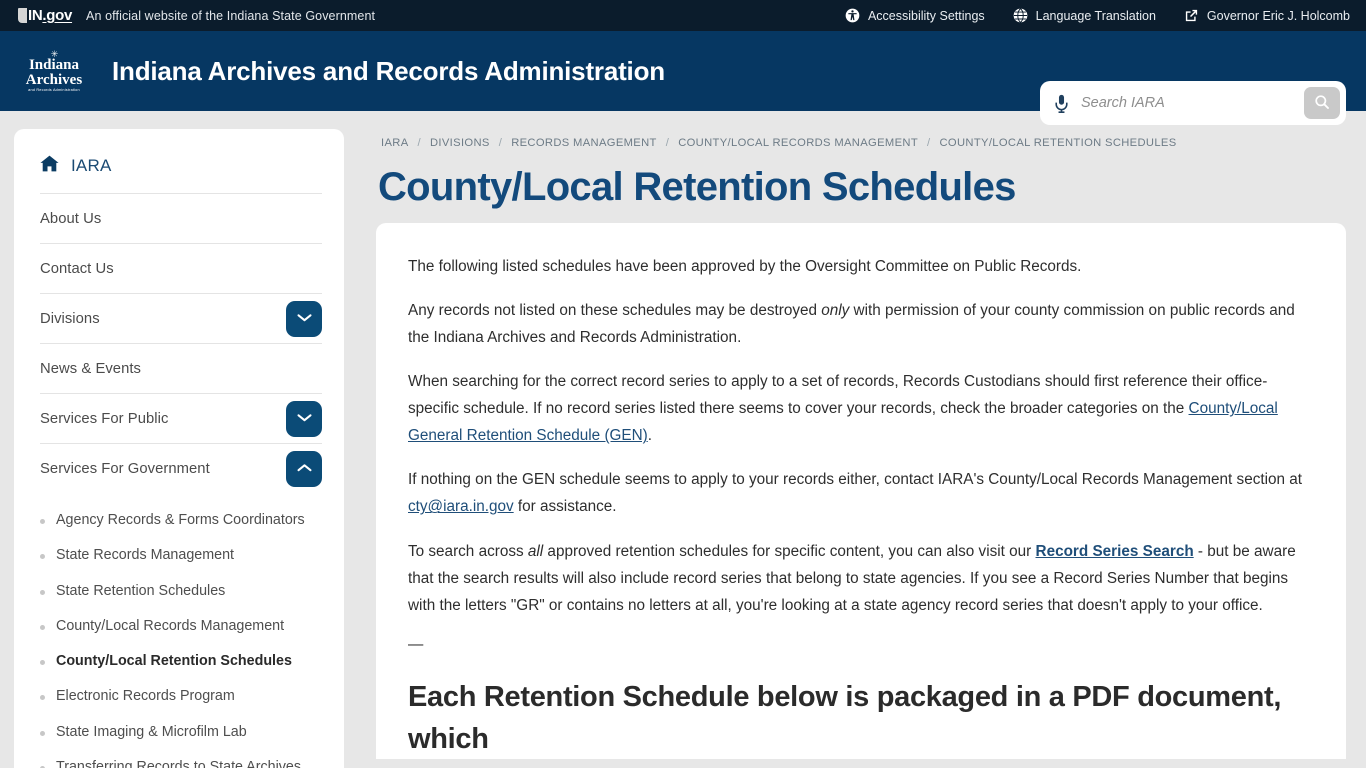 The width and height of the screenshot is (1366, 768). I want to click on paragraph-3-text-b: ., so click(650, 436).